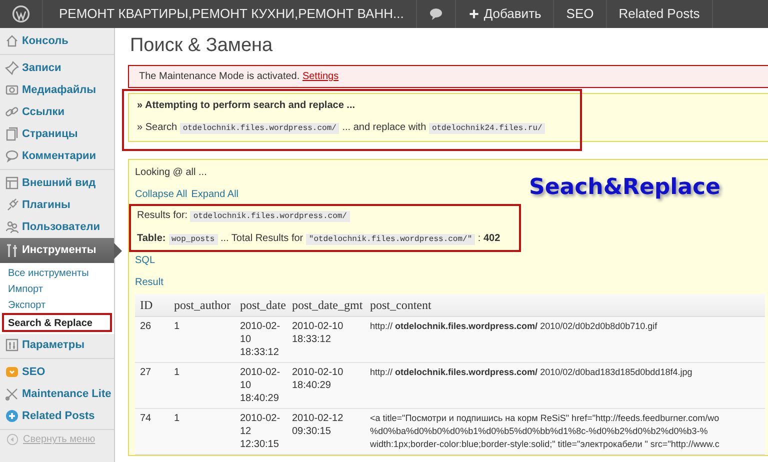 Image resolution: width=768 pixels, height=462 pixels. Describe the element at coordinates (12, 112) in the screenshot. I see `chain-icon` at that location.